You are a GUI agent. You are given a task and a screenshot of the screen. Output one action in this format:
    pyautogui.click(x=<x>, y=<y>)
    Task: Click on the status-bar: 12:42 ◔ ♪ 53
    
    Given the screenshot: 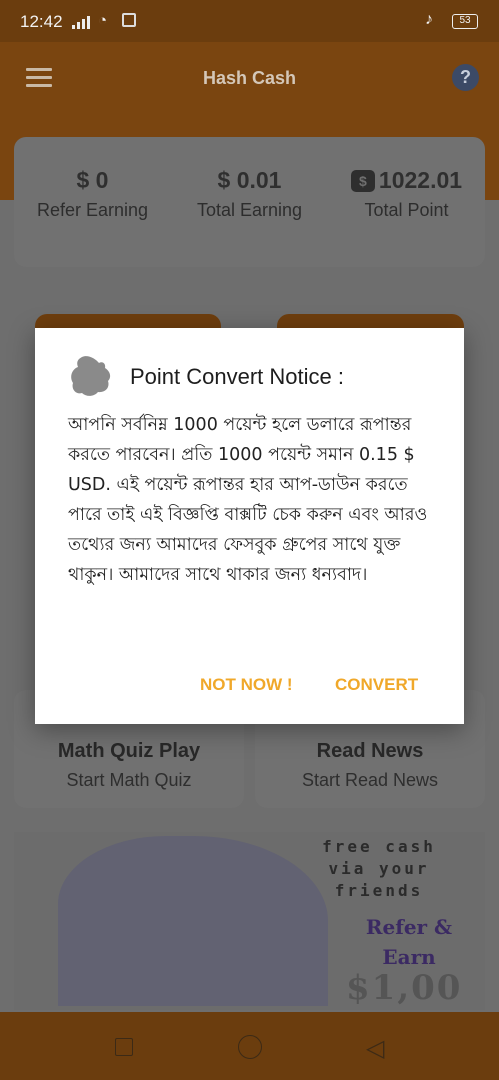 What is the action you would take?
    pyautogui.click(x=249, y=21)
    